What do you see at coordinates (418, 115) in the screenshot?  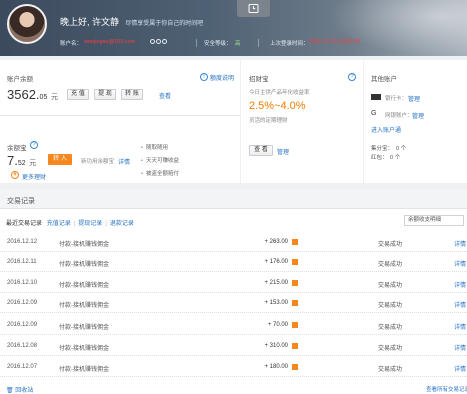 I see `wangyin-manage-link: 管理` at bounding box center [418, 115].